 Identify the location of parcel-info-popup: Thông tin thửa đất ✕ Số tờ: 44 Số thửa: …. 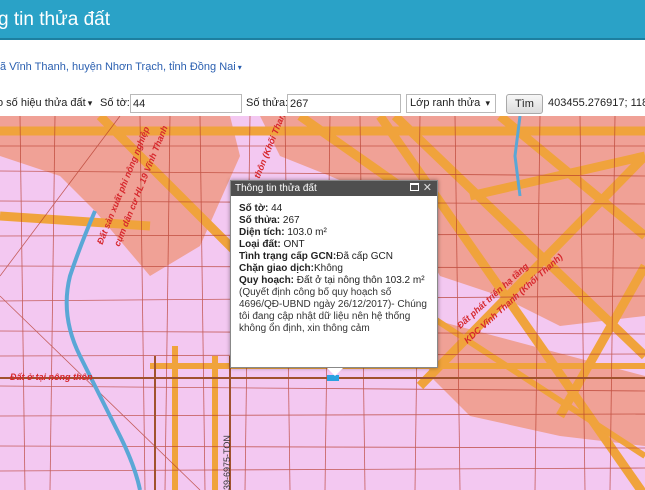
(334, 278).